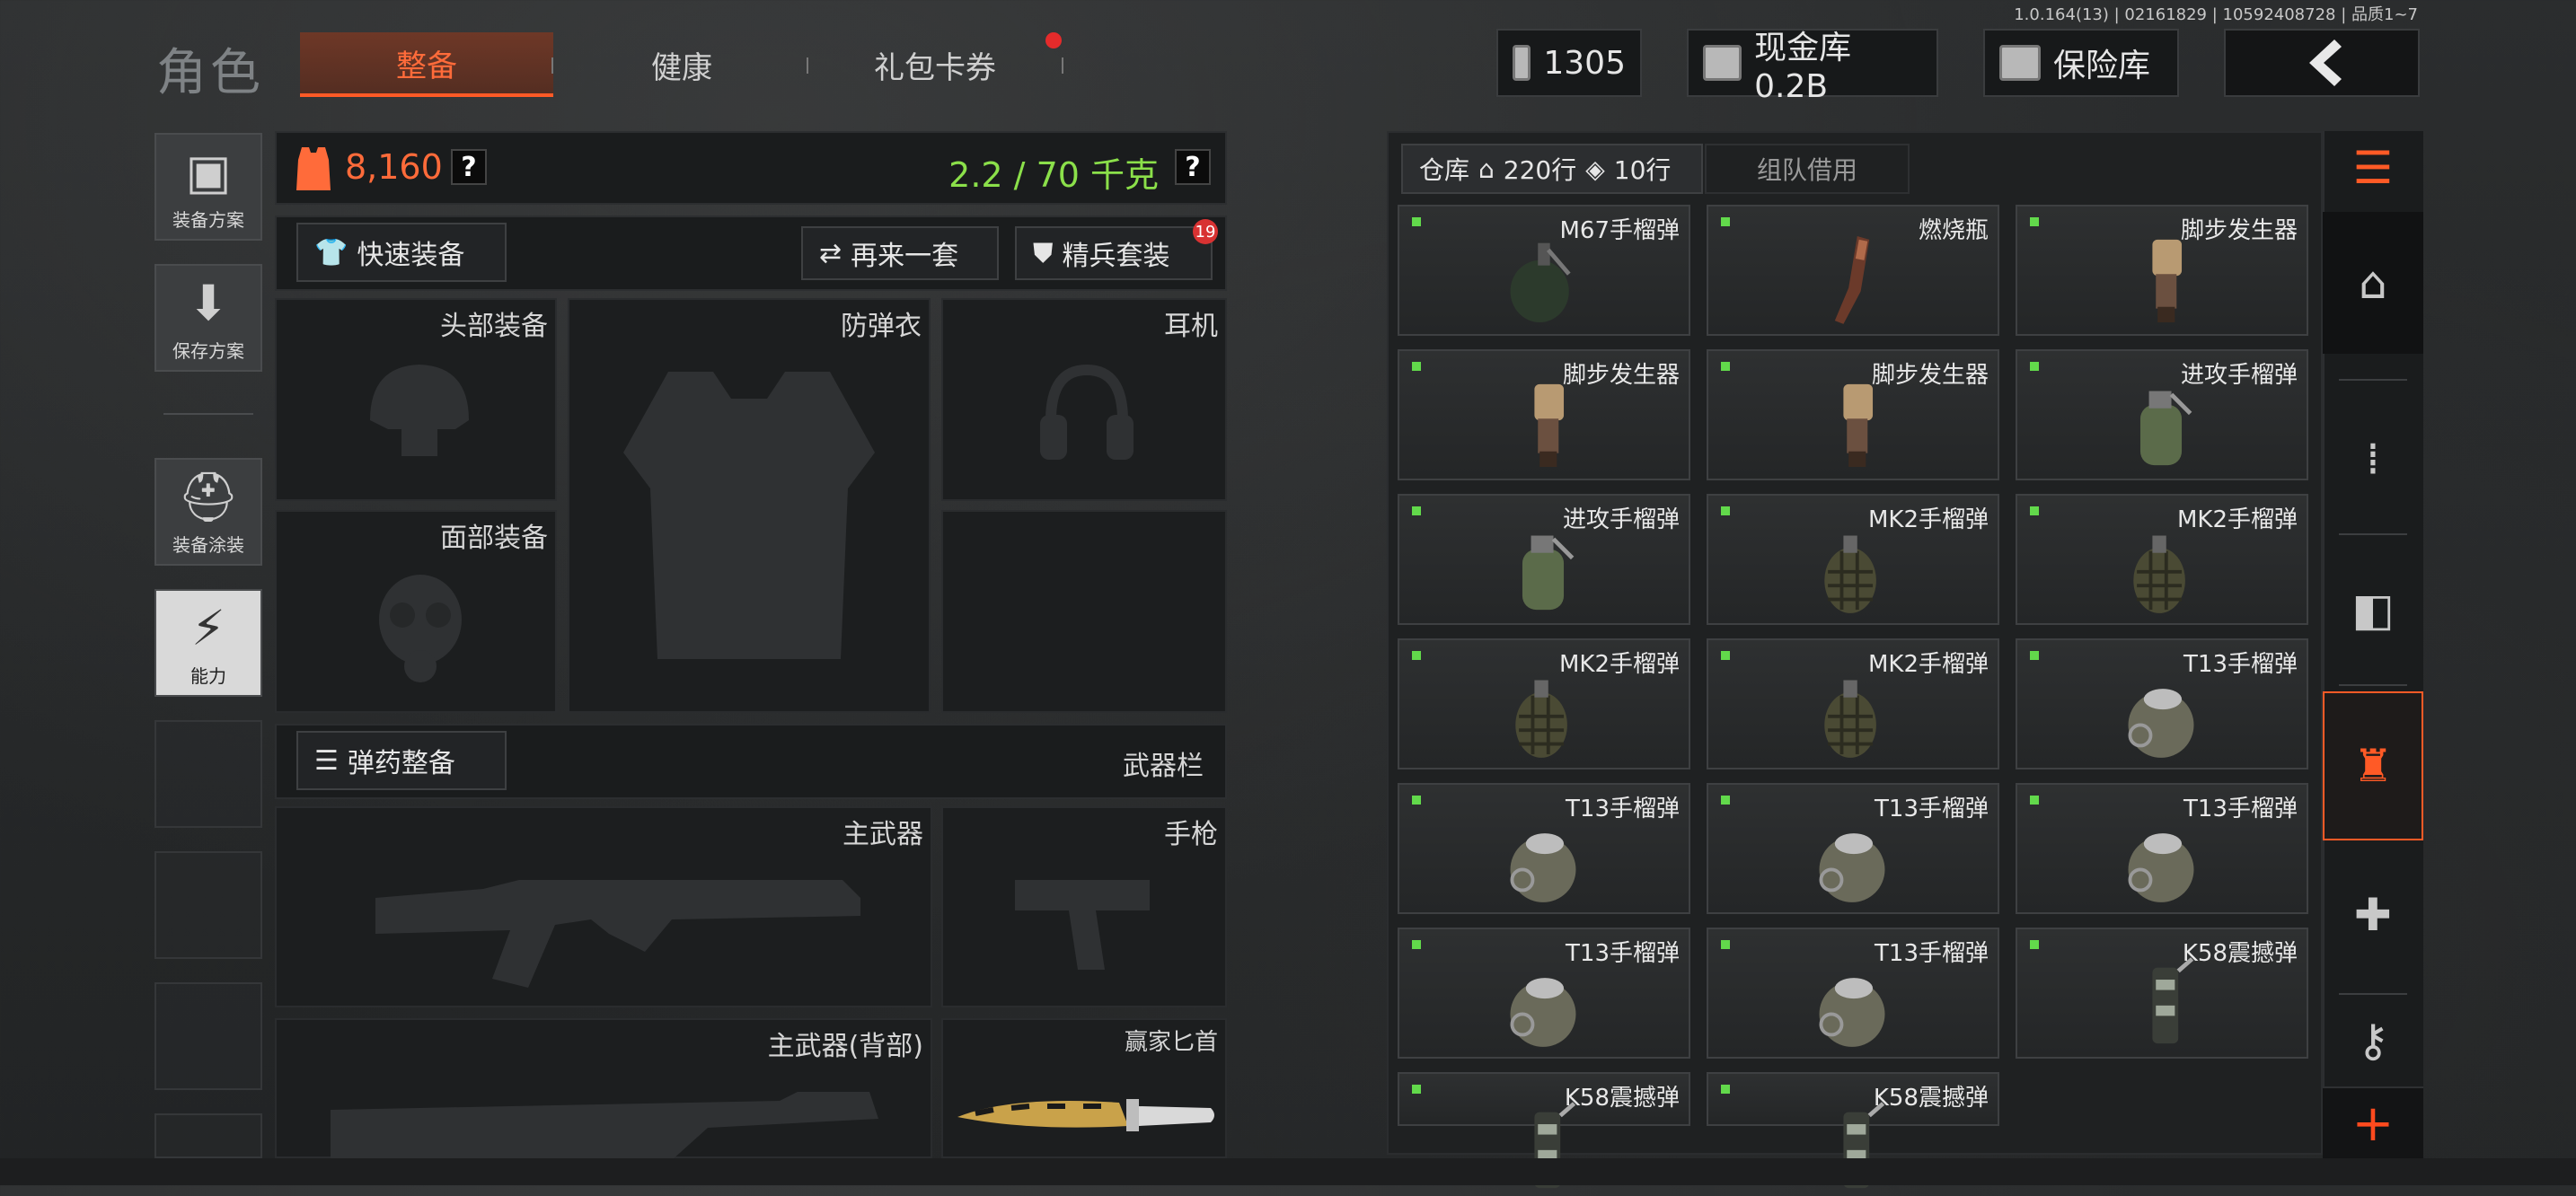 This screenshot has width=2576, height=1196. What do you see at coordinates (2373, 458) in the screenshot?
I see `ammo-category-icon: ⁞` at bounding box center [2373, 458].